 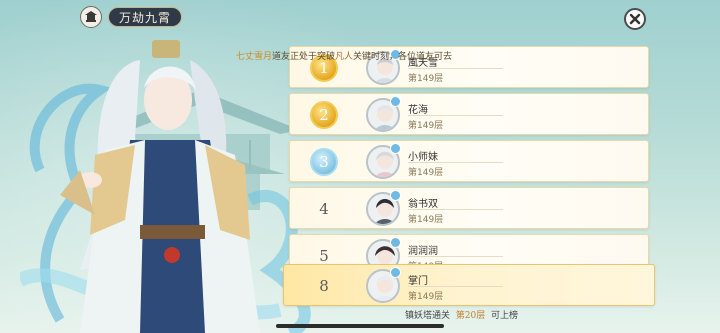 What do you see at coordinates (145, 17) in the screenshot?
I see `page-title: 万劫九霄` at bounding box center [145, 17].